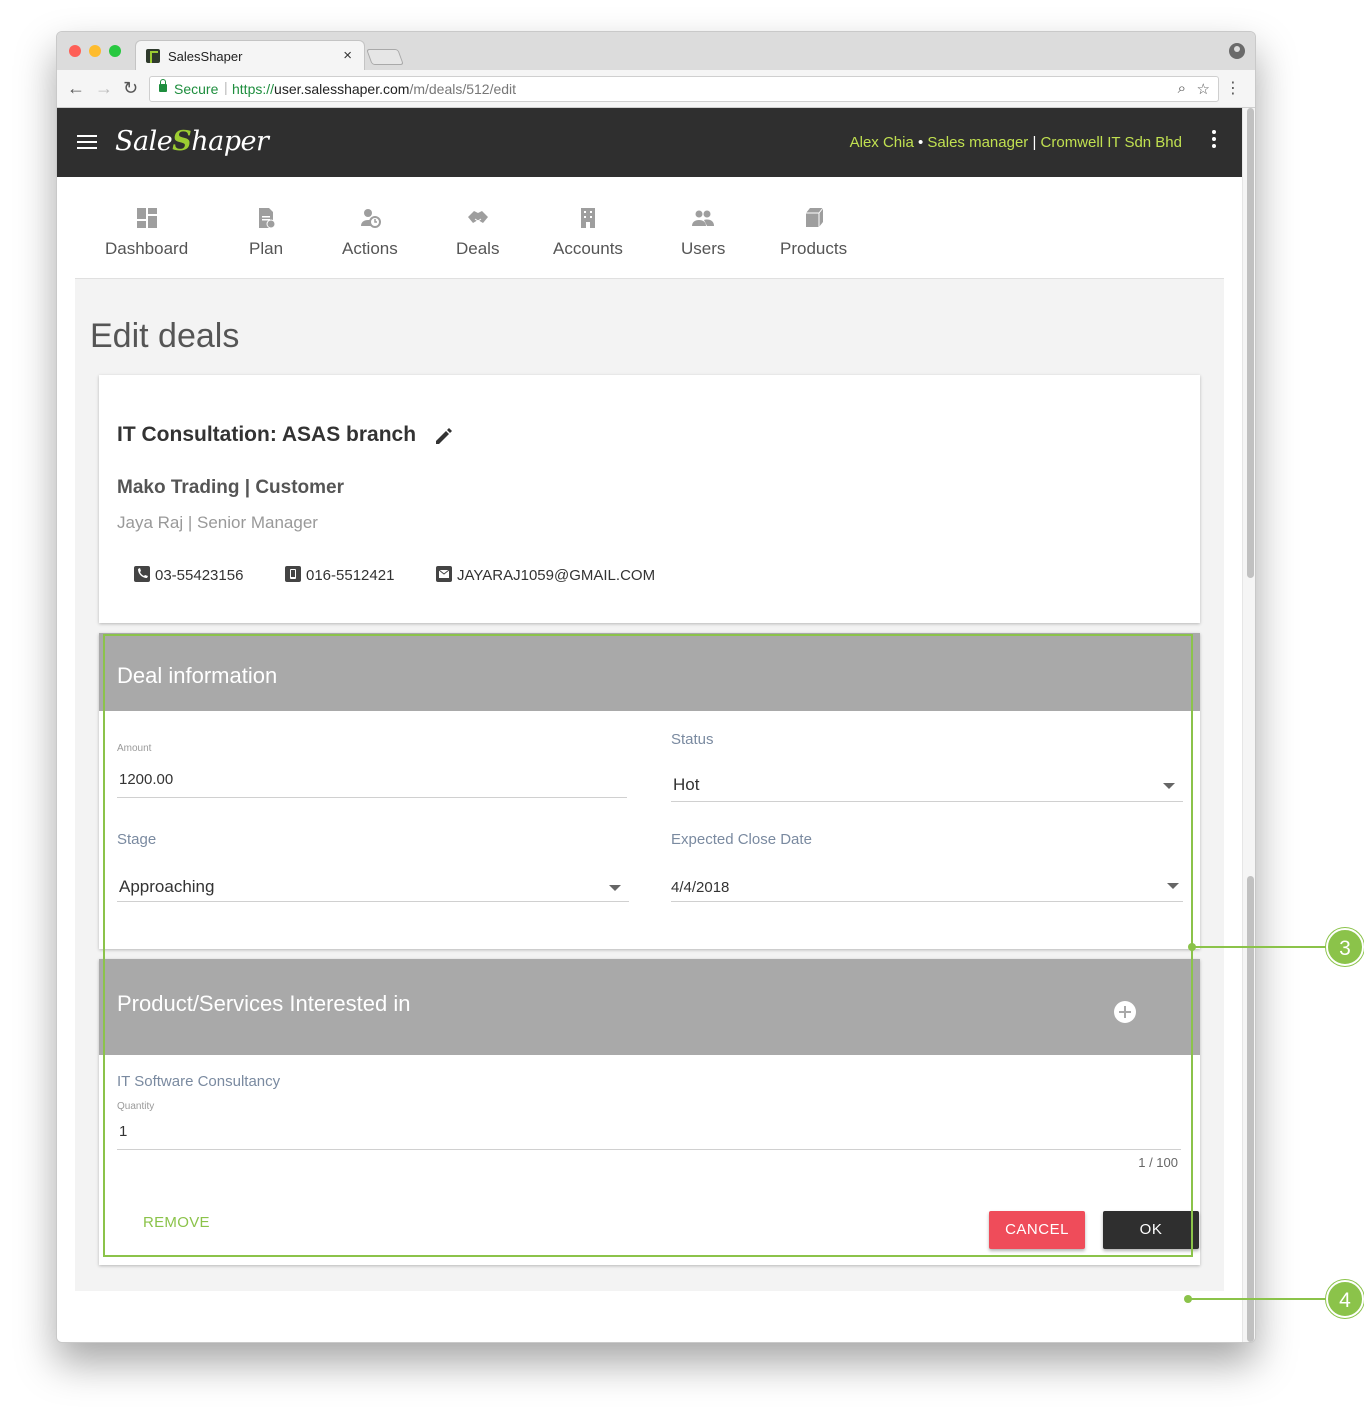 The width and height of the screenshot is (1364, 1424). What do you see at coordinates (881, 142) in the screenshot?
I see `user-name: Alex Chia` at bounding box center [881, 142].